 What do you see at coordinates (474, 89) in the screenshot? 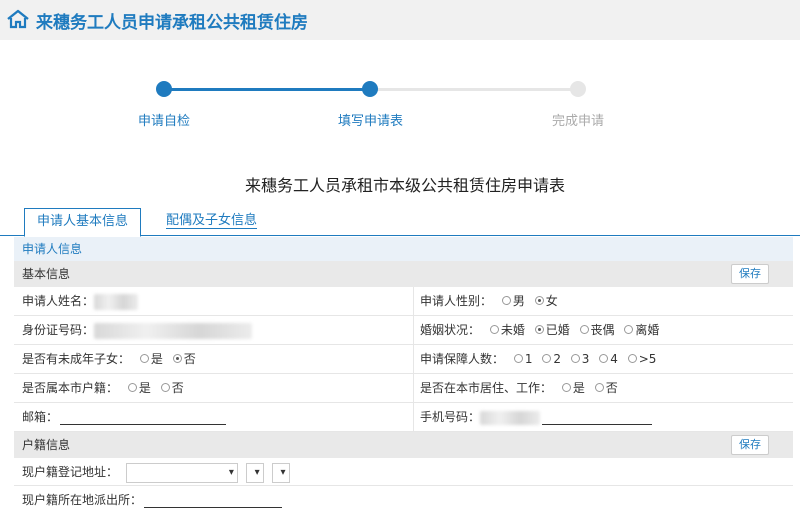
I see `step-line-pending` at bounding box center [474, 89].